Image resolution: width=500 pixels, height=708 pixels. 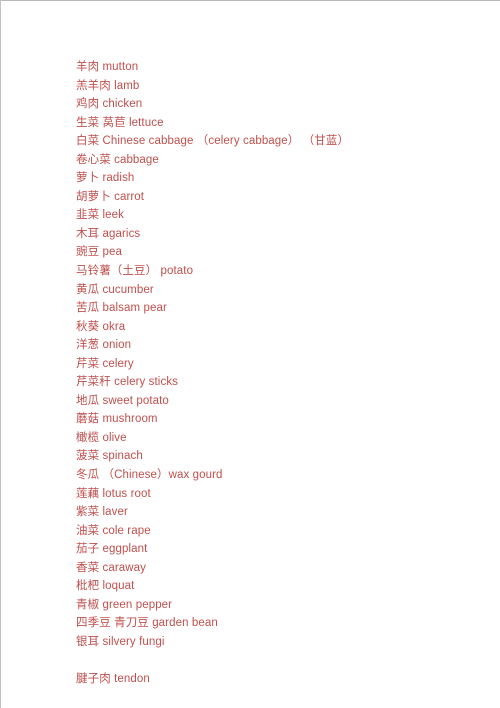 I want to click on vocabulary-line-loquat: 枇杷 loquat, so click(x=105, y=586).